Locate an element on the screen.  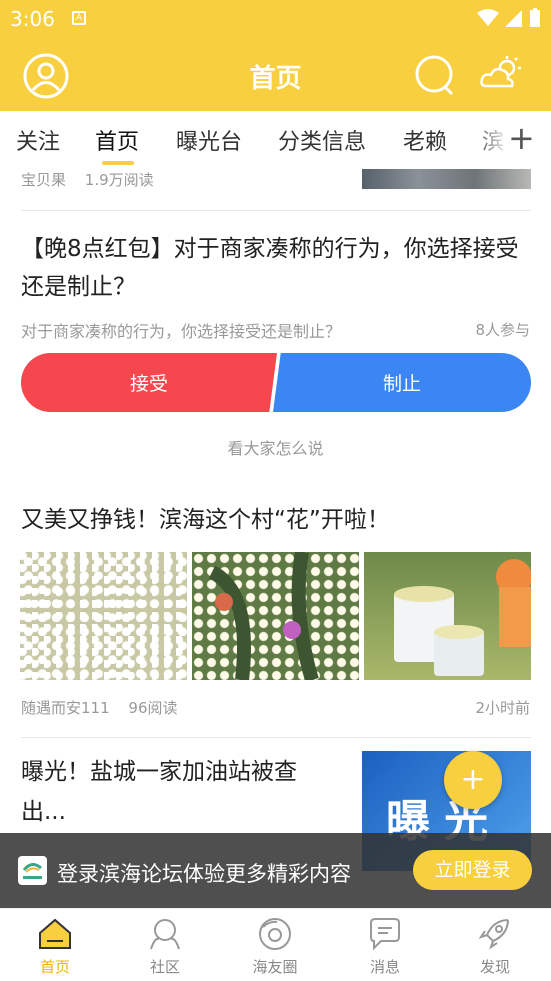
add-tab-icon: + is located at coordinates (521, 138).